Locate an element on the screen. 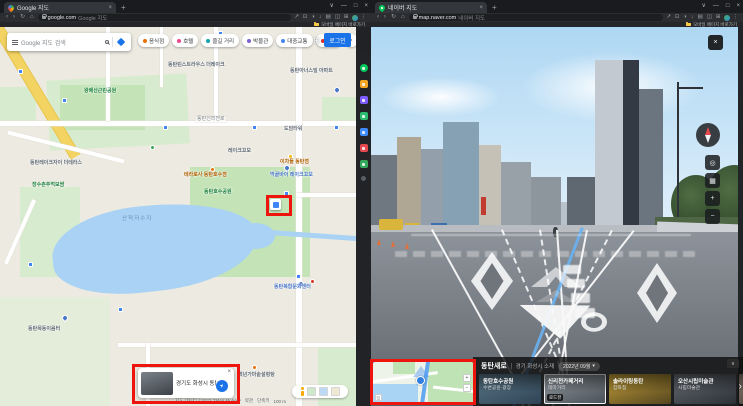  map-style-switcher is located at coordinates (320, 391).